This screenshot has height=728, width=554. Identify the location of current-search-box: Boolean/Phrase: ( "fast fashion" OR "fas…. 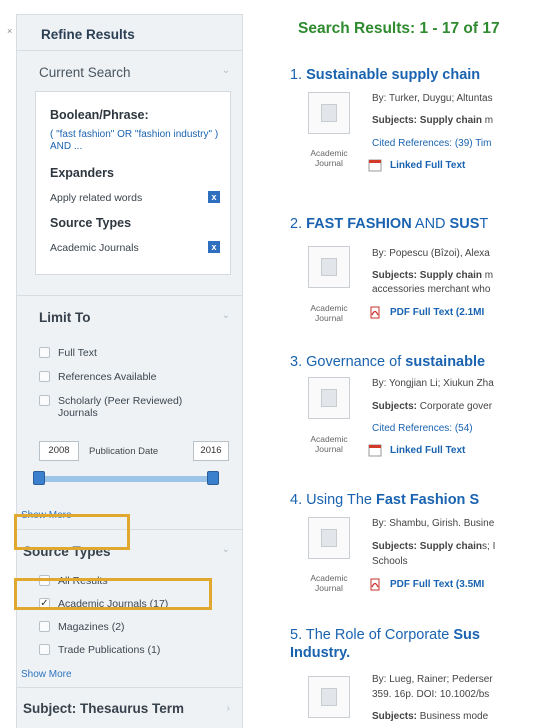
(133, 183).